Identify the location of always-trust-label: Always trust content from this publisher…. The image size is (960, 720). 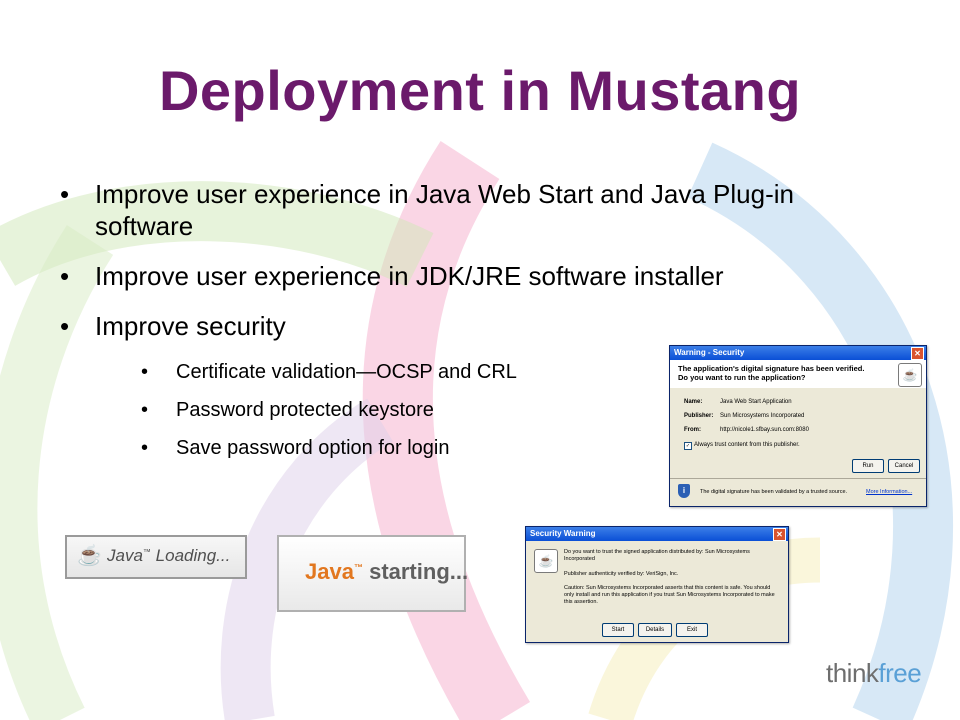
(747, 445).